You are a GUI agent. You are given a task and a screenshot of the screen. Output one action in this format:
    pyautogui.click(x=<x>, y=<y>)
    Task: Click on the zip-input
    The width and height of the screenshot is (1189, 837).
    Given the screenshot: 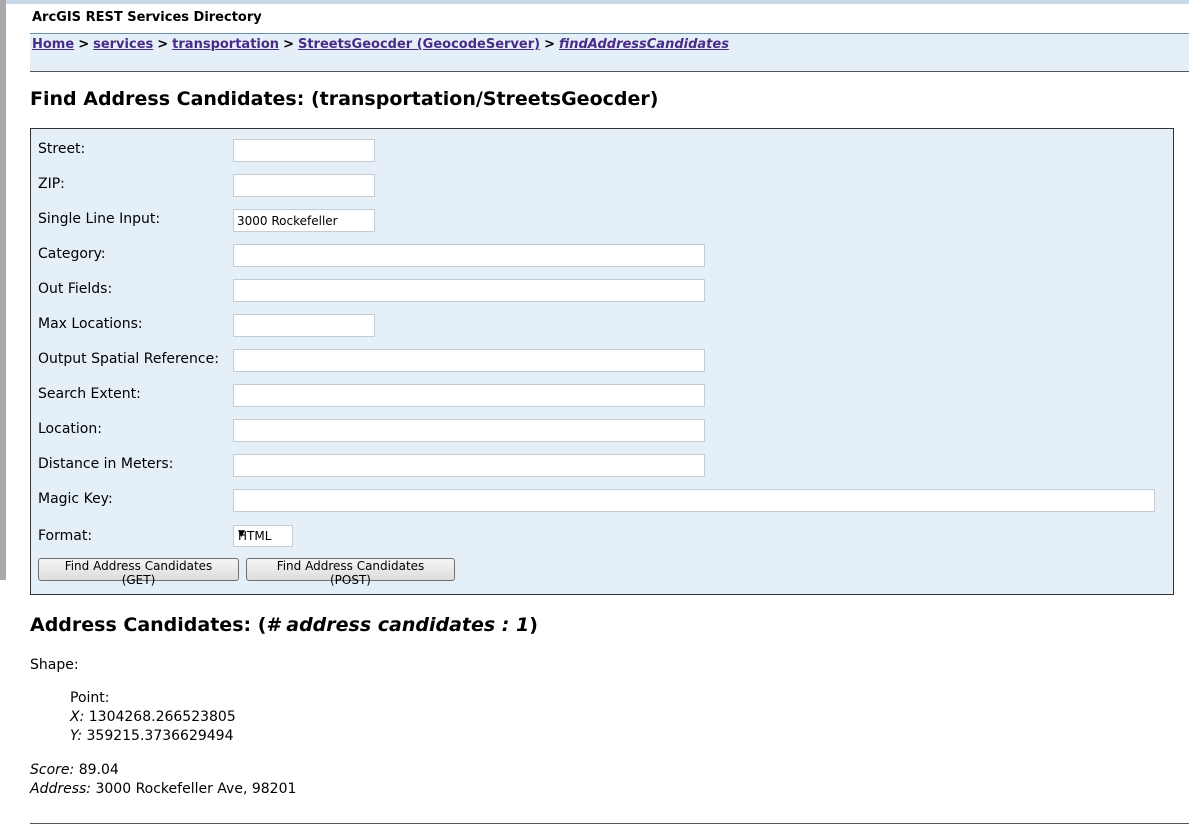 What is the action you would take?
    pyautogui.click(x=304, y=185)
    